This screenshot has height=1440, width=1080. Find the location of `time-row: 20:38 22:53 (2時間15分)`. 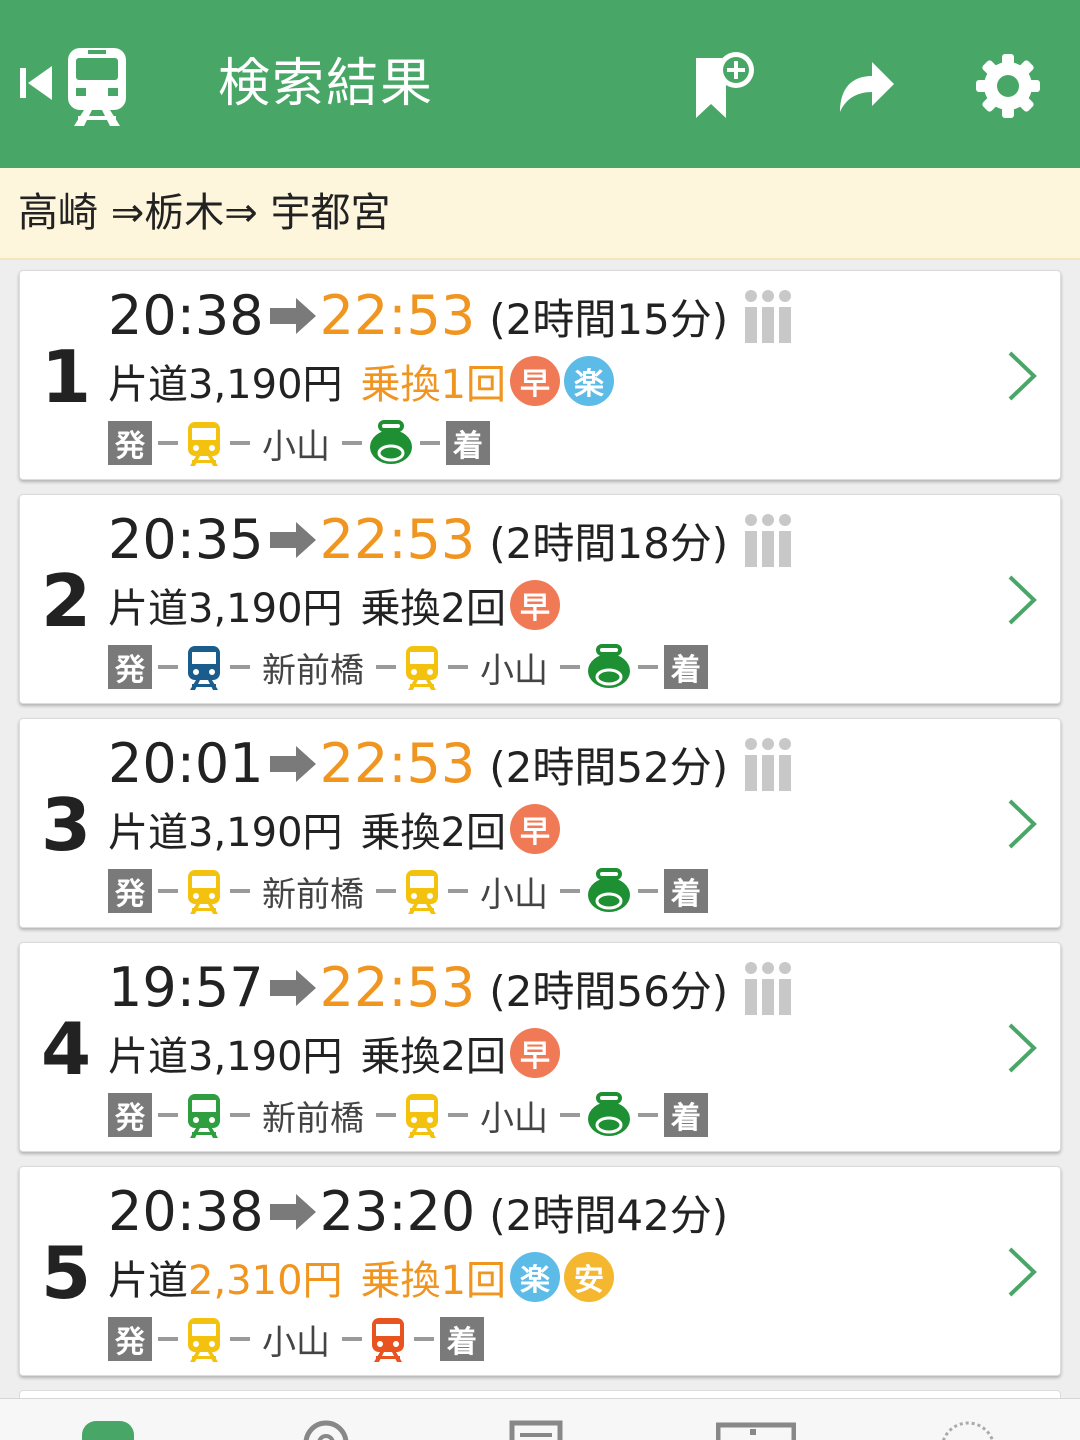

time-row: 20:38 22:53 (2時間15分) is located at coordinates (451, 316).